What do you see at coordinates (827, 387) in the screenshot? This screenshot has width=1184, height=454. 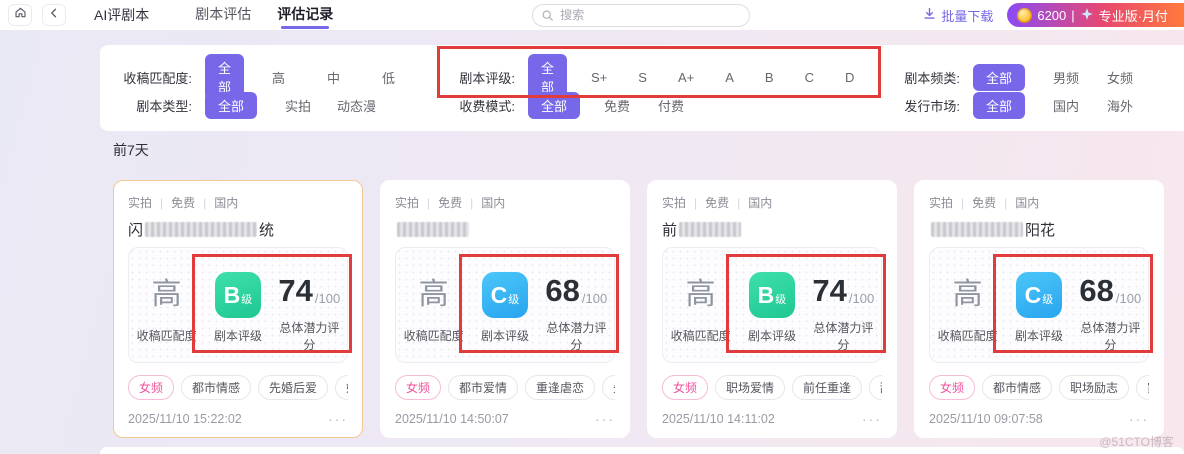 I see `tag: 前任重逢` at bounding box center [827, 387].